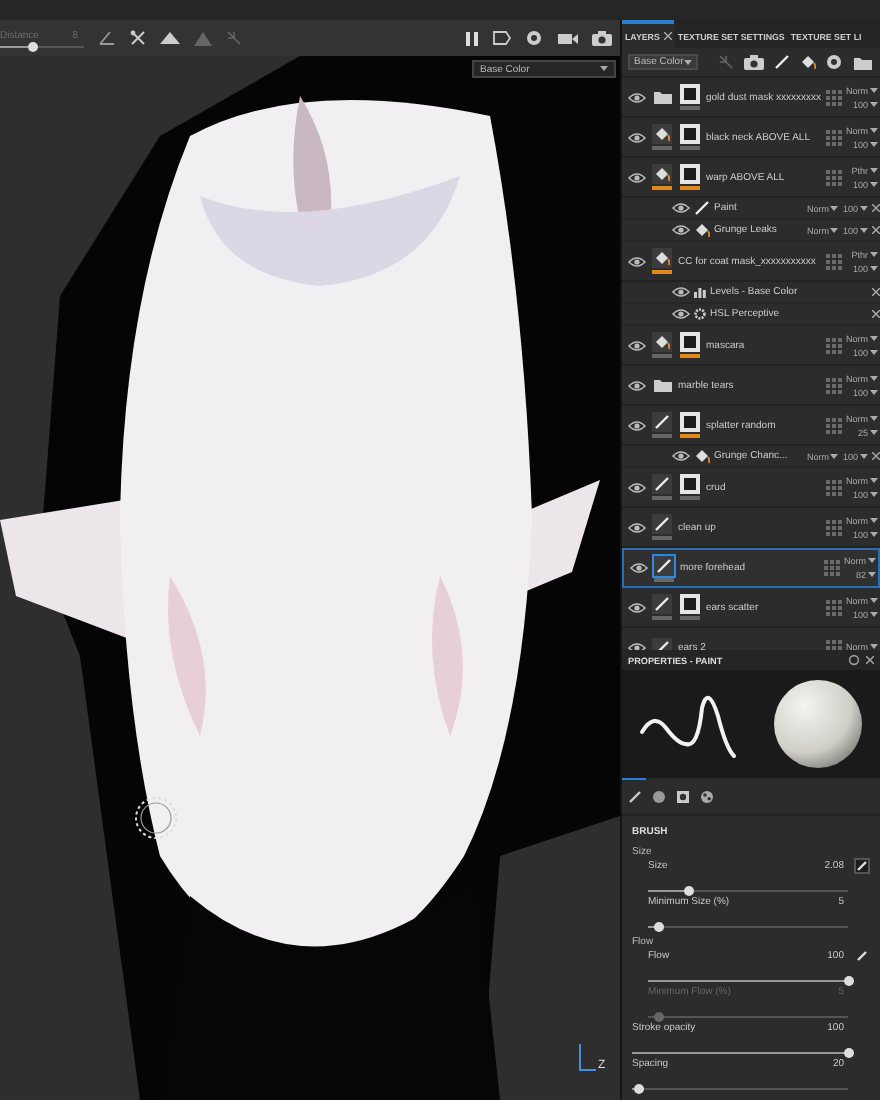 This screenshot has width=880, height=1100. Describe the element at coordinates (586, 1058) in the screenshot. I see `axis-gizmo-icon` at that location.